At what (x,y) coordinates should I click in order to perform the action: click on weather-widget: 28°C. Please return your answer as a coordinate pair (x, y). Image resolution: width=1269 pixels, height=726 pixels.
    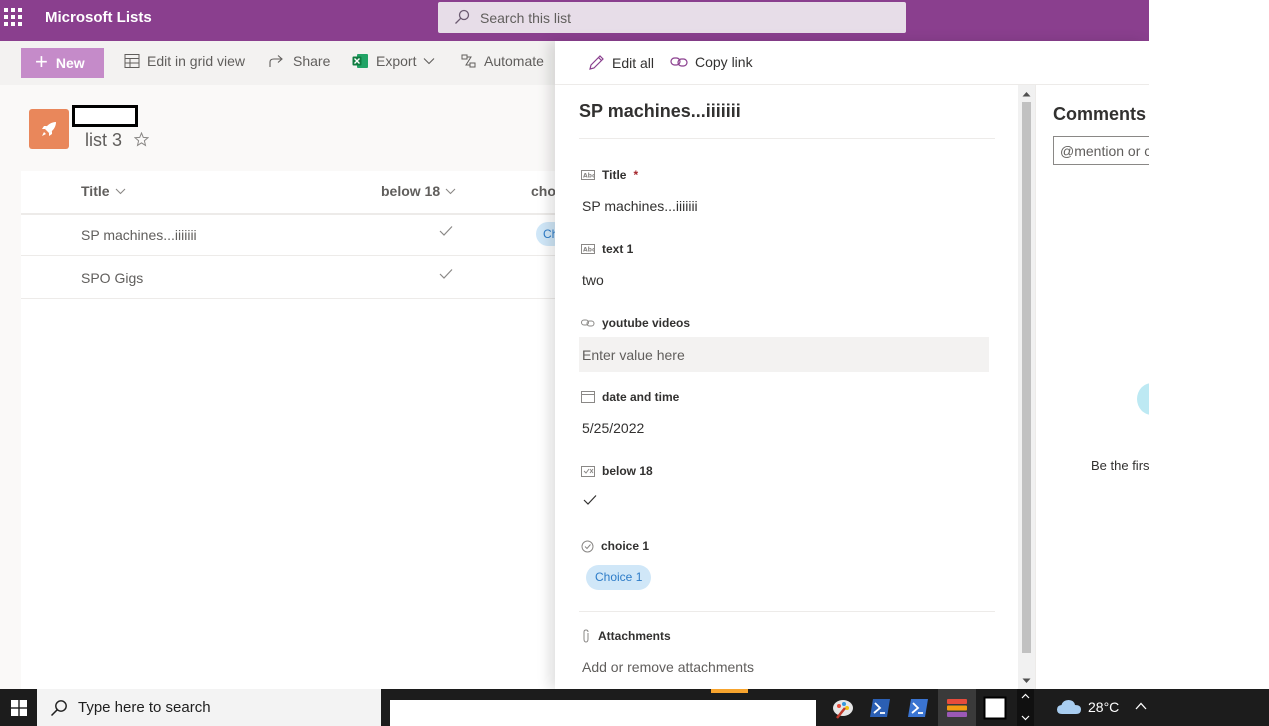
    Looking at the image, I should click on (1087, 707).